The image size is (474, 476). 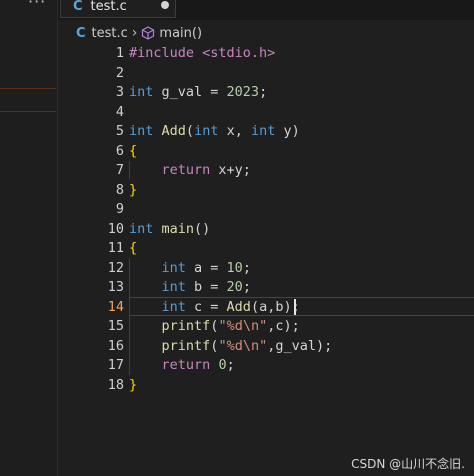 What do you see at coordinates (202, 228) in the screenshot?
I see `code-text: ()` at bounding box center [202, 228].